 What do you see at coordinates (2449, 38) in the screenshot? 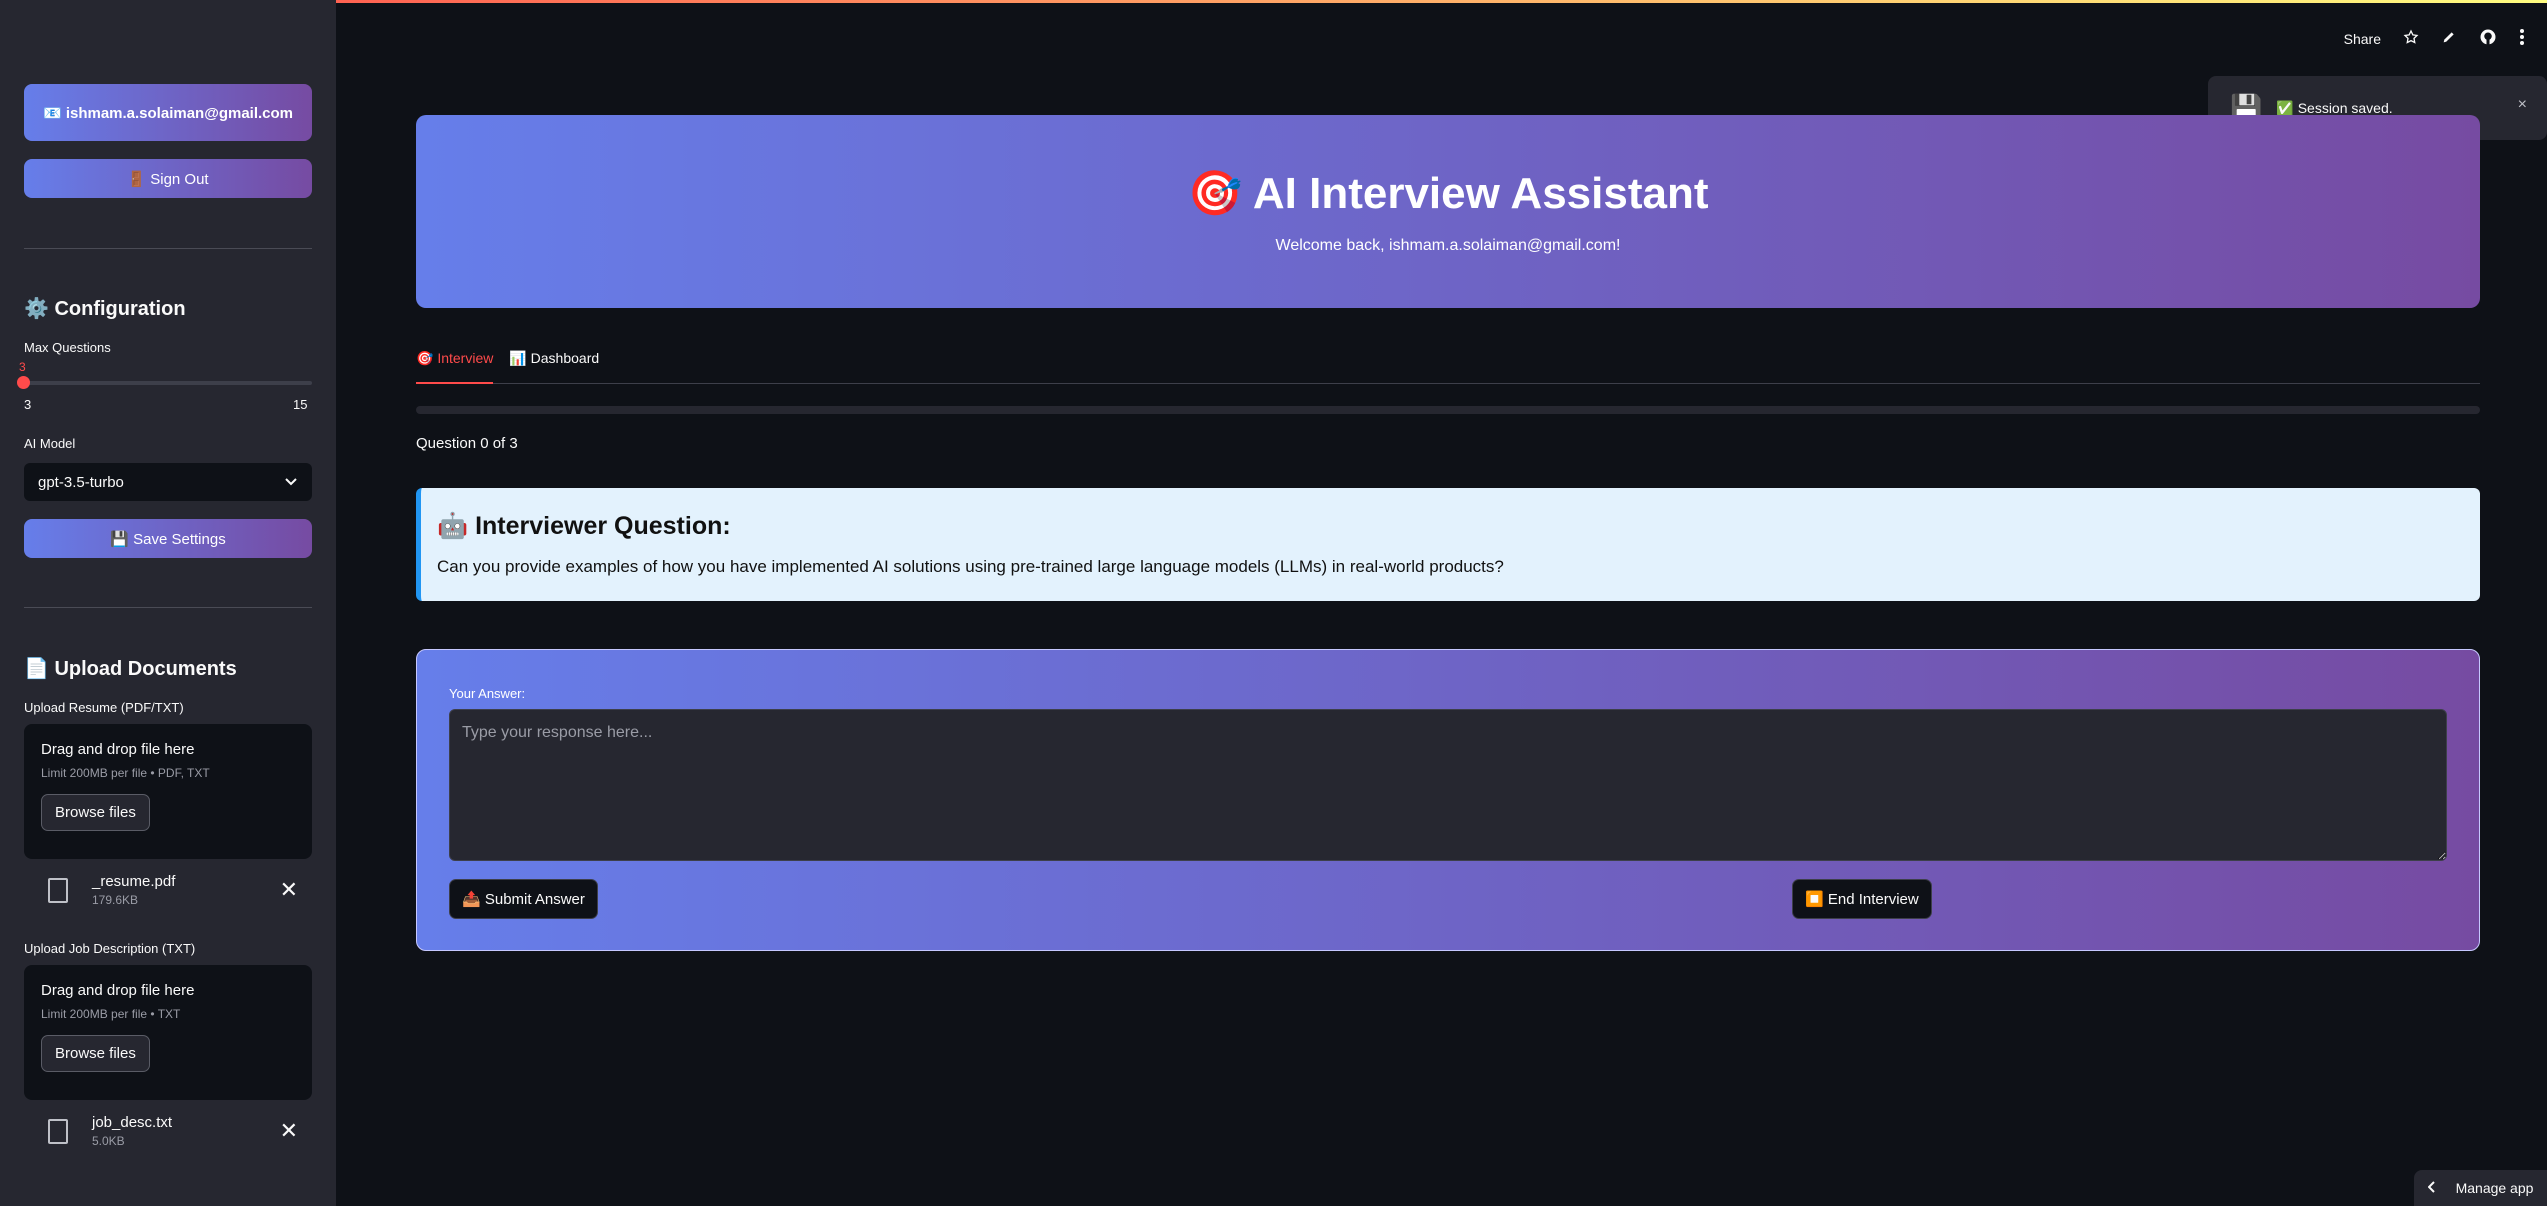
I see `pencil-icon` at bounding box center [2449, 38].